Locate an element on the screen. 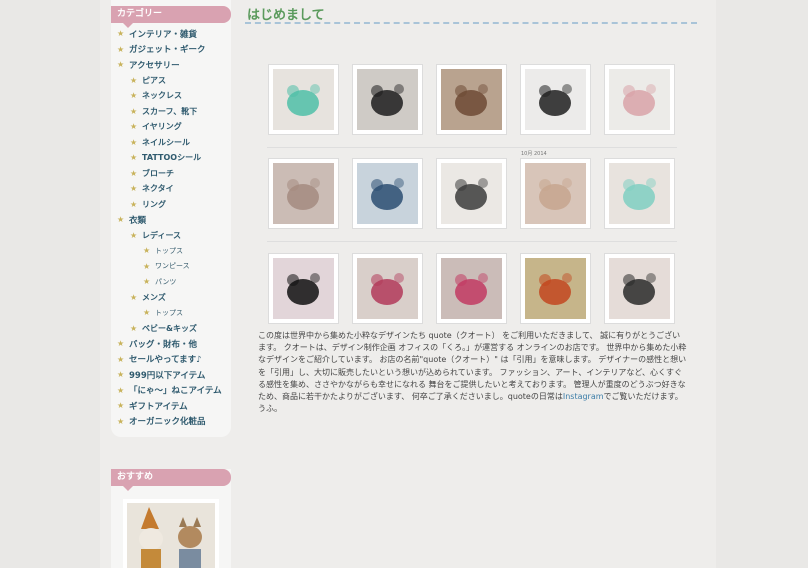  category-label: ワンピース is located at coordinates (172, 266).